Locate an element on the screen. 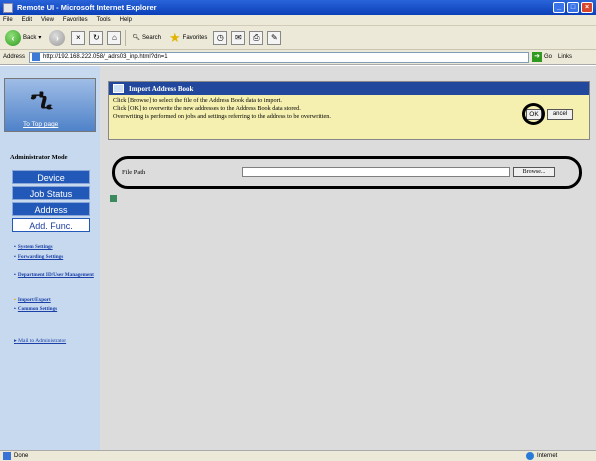 The height and width of the screenshot is (461, 596). mail-icon: ✉ is located at coordinates (238, 37).